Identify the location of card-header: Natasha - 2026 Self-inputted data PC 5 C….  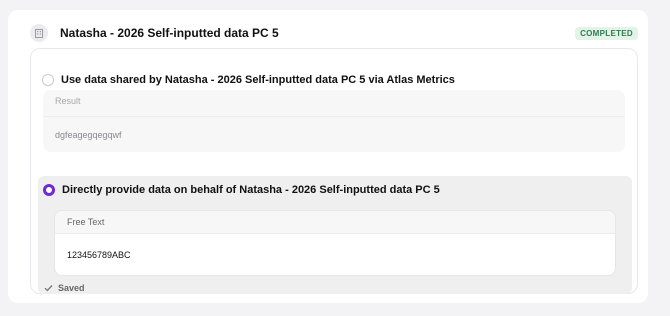
(334, 33).